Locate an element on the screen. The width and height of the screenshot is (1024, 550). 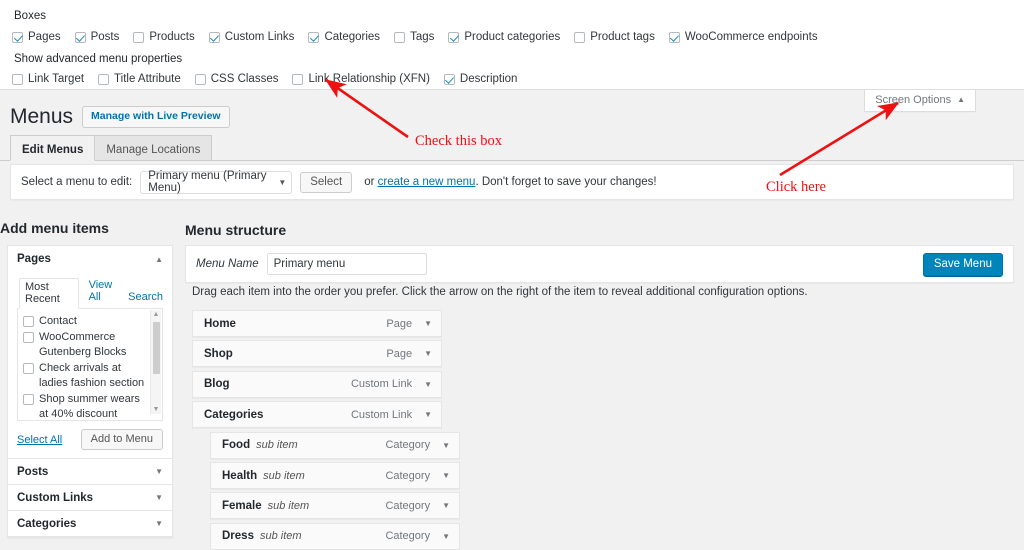
checkbox-label: Product categories is located at coordinates (512, 37).